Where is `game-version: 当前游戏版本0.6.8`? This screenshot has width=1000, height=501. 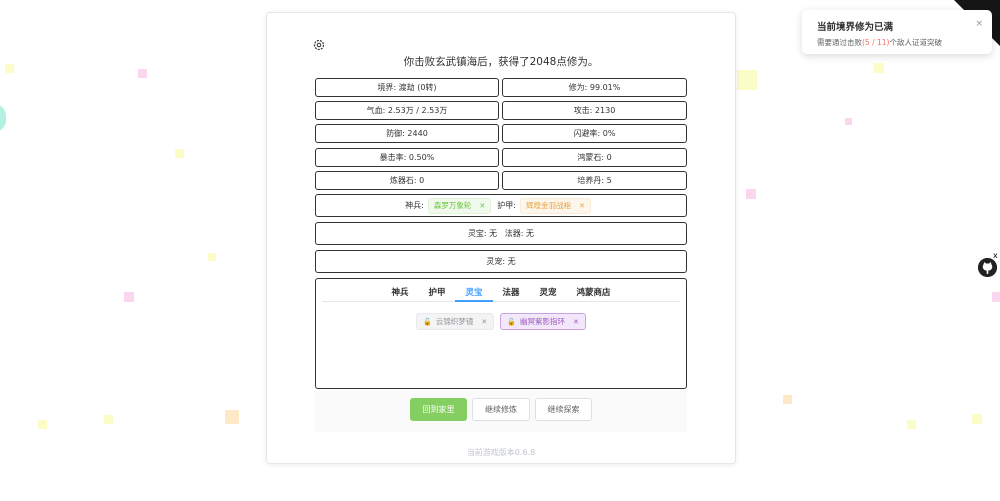 game-version: 当前游戏版本0.6.8 is located at coordinates (501, 452).